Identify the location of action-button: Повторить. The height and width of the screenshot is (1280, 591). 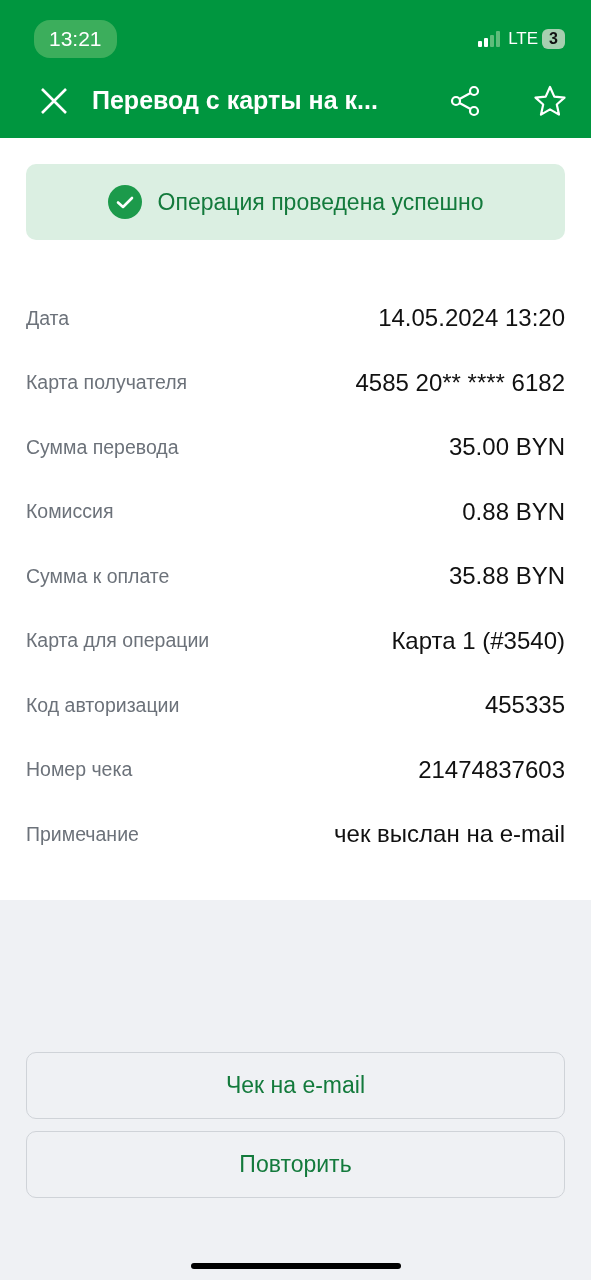
(295, 1164).